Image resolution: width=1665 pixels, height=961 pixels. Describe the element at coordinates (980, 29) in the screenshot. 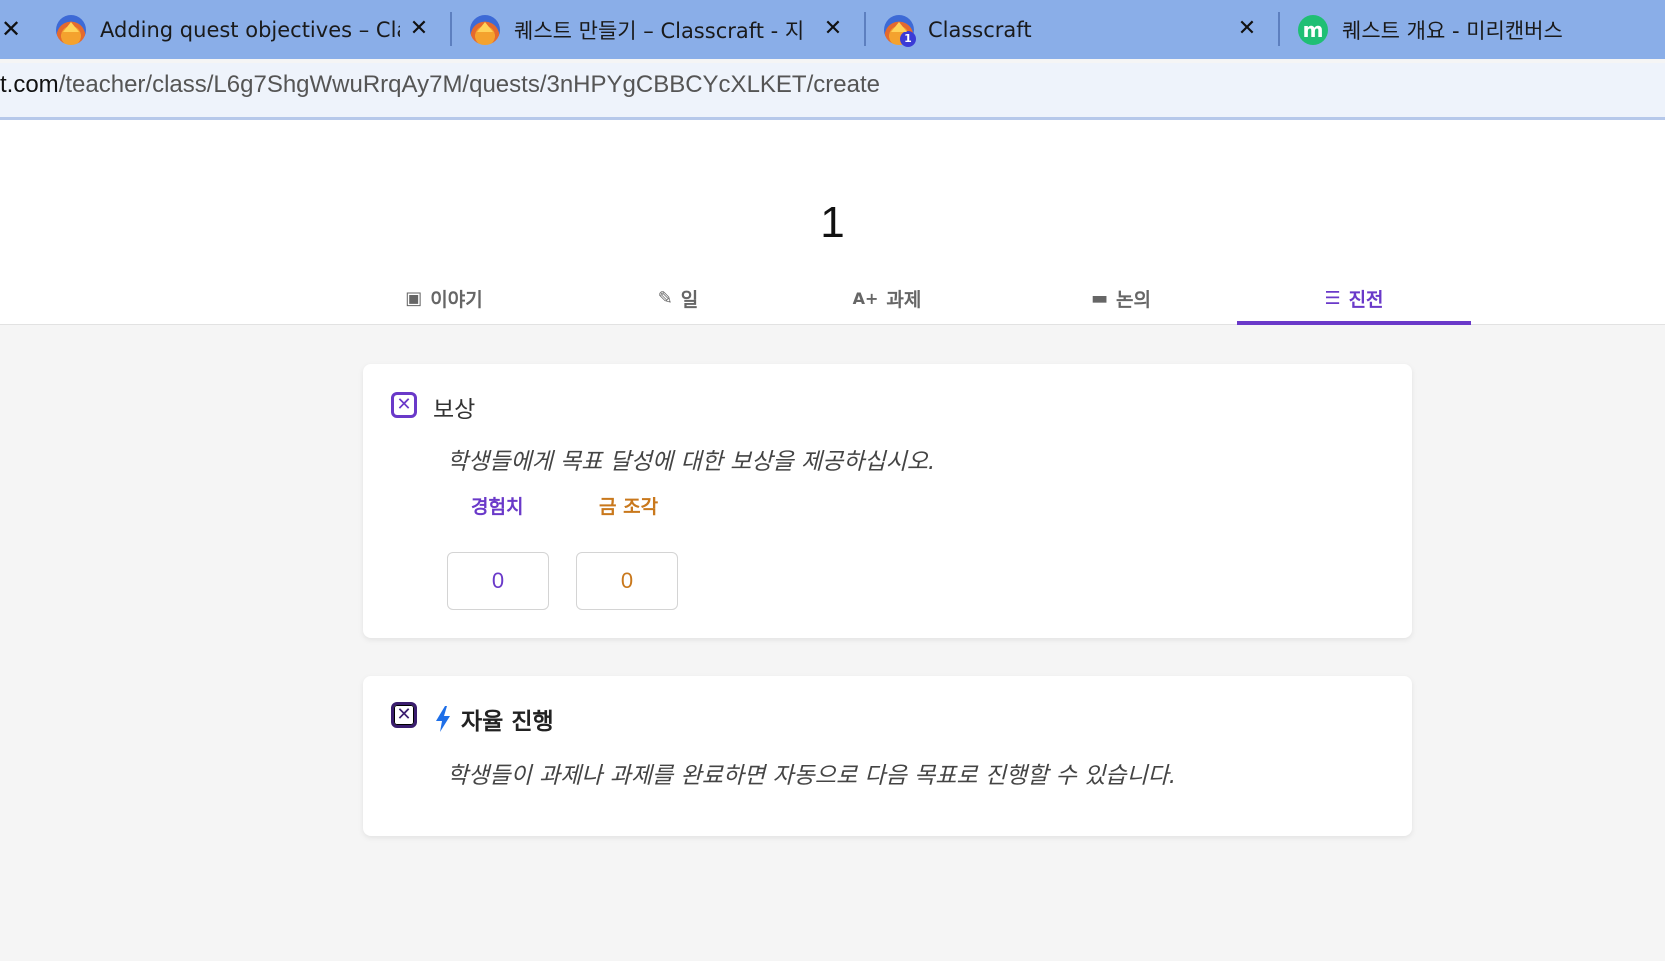

I see `tab-title: Classcraft` at that location.